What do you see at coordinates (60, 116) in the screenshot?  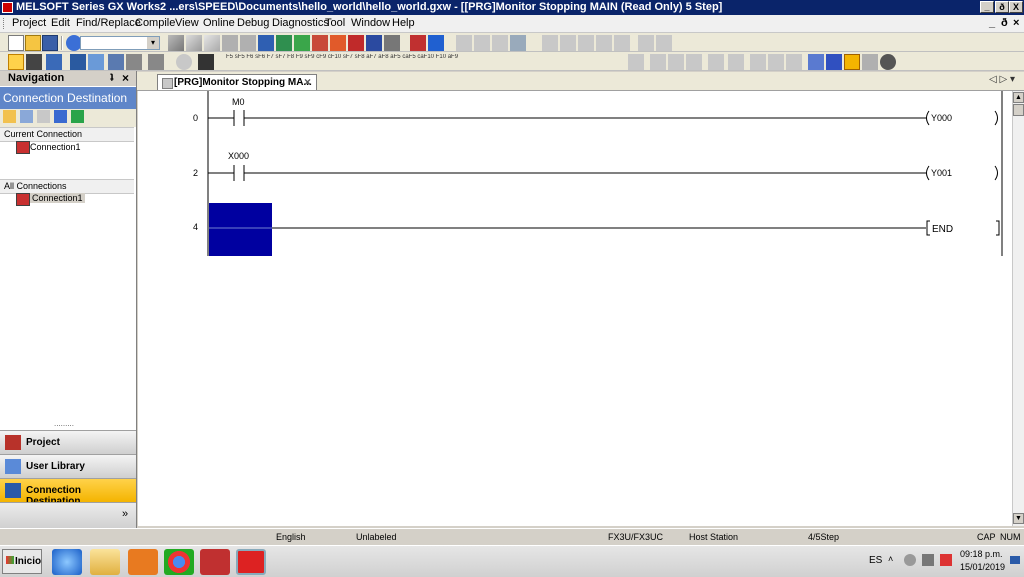 I see `properties-icon` at bounding box center [60, 116].